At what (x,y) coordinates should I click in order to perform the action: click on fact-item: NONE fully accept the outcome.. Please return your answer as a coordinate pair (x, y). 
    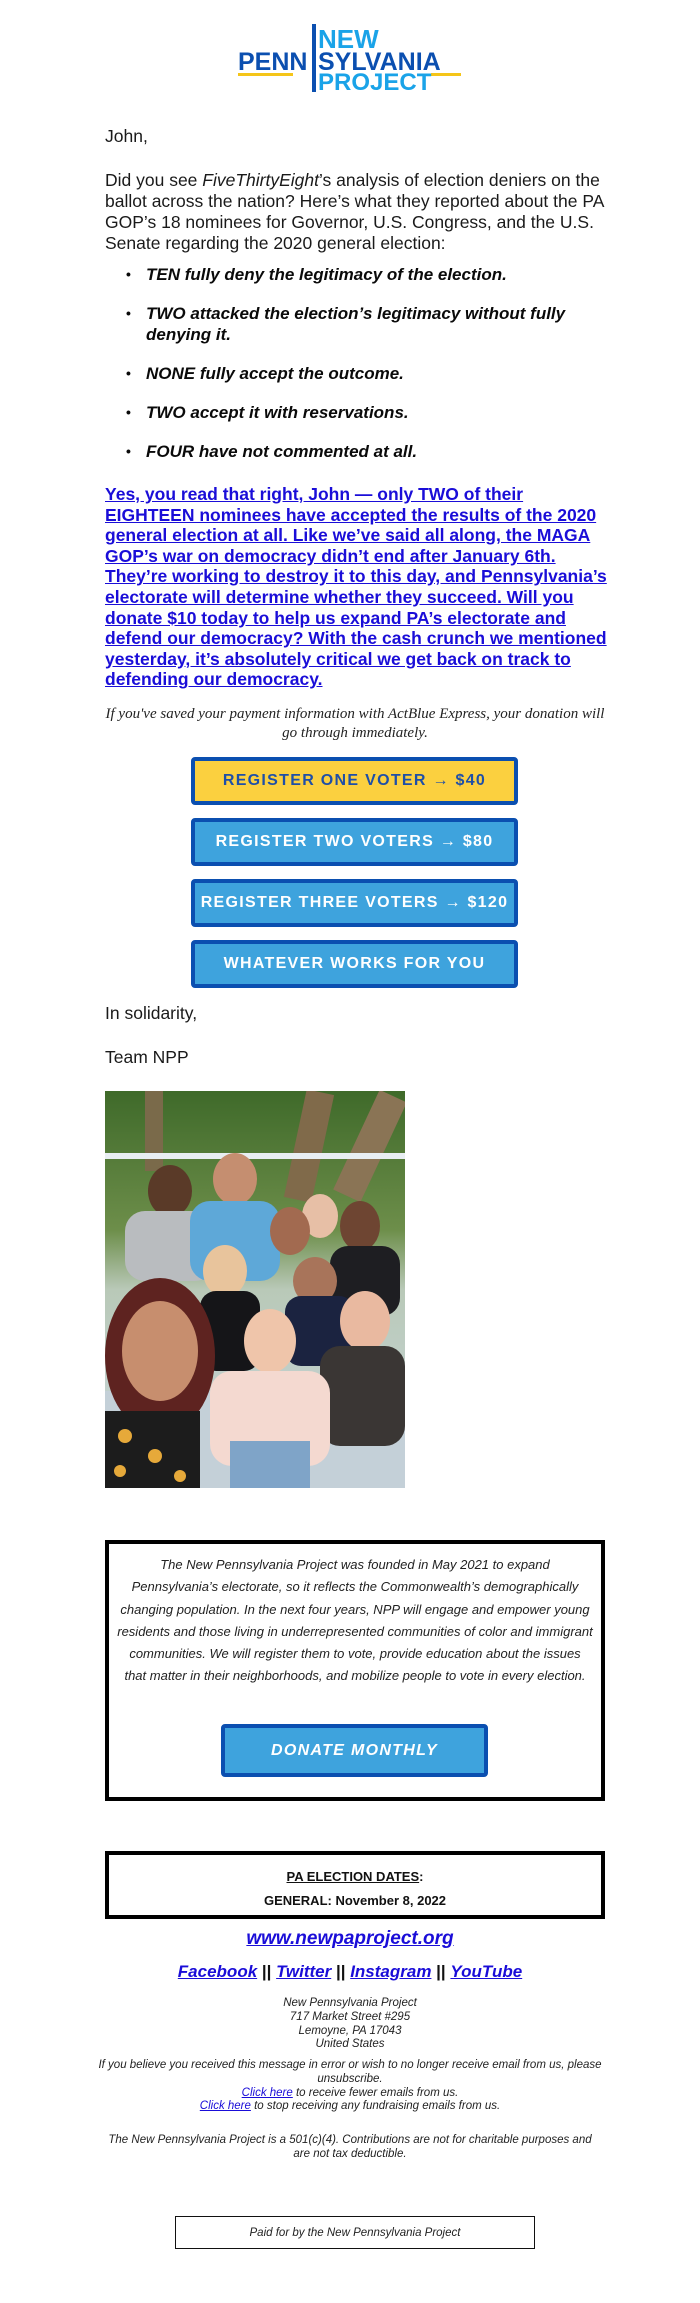
    Looking at the image, I should click on (366, 373).